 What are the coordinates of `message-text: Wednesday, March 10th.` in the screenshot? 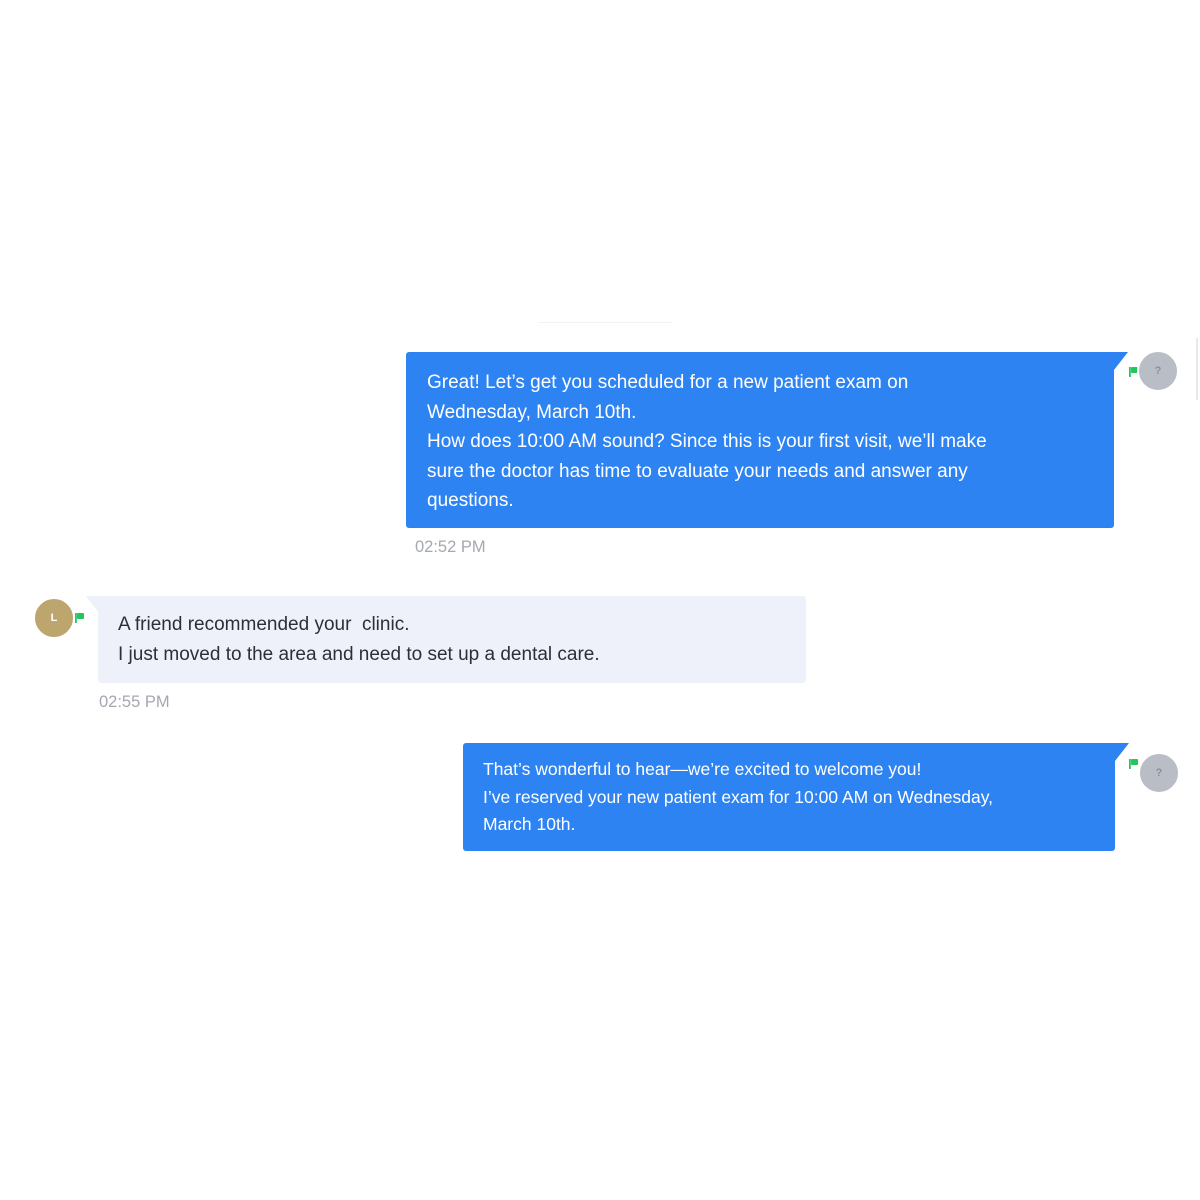 It's located at (532, 412).